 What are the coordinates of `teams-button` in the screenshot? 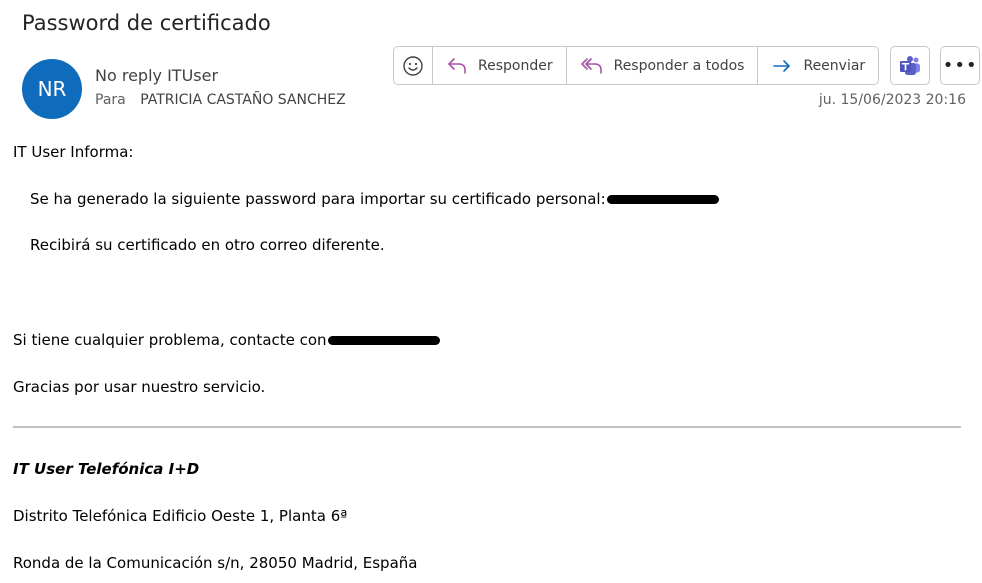 It's located at (910, 65).